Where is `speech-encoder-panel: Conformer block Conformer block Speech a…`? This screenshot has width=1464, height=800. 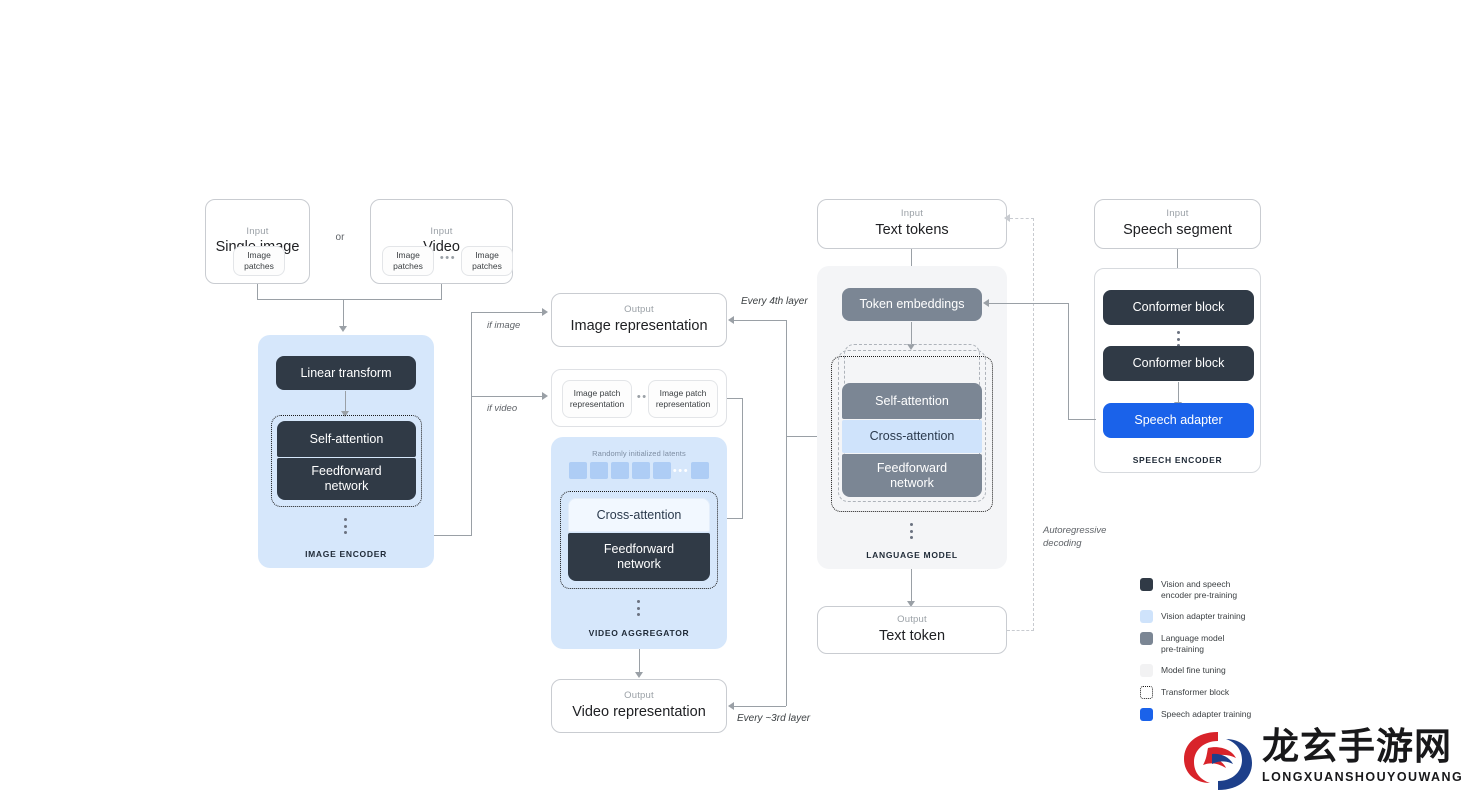
speech-encoder-panel: Conformer block Conformer block Speech a… is located at coordinates (1177, 370).